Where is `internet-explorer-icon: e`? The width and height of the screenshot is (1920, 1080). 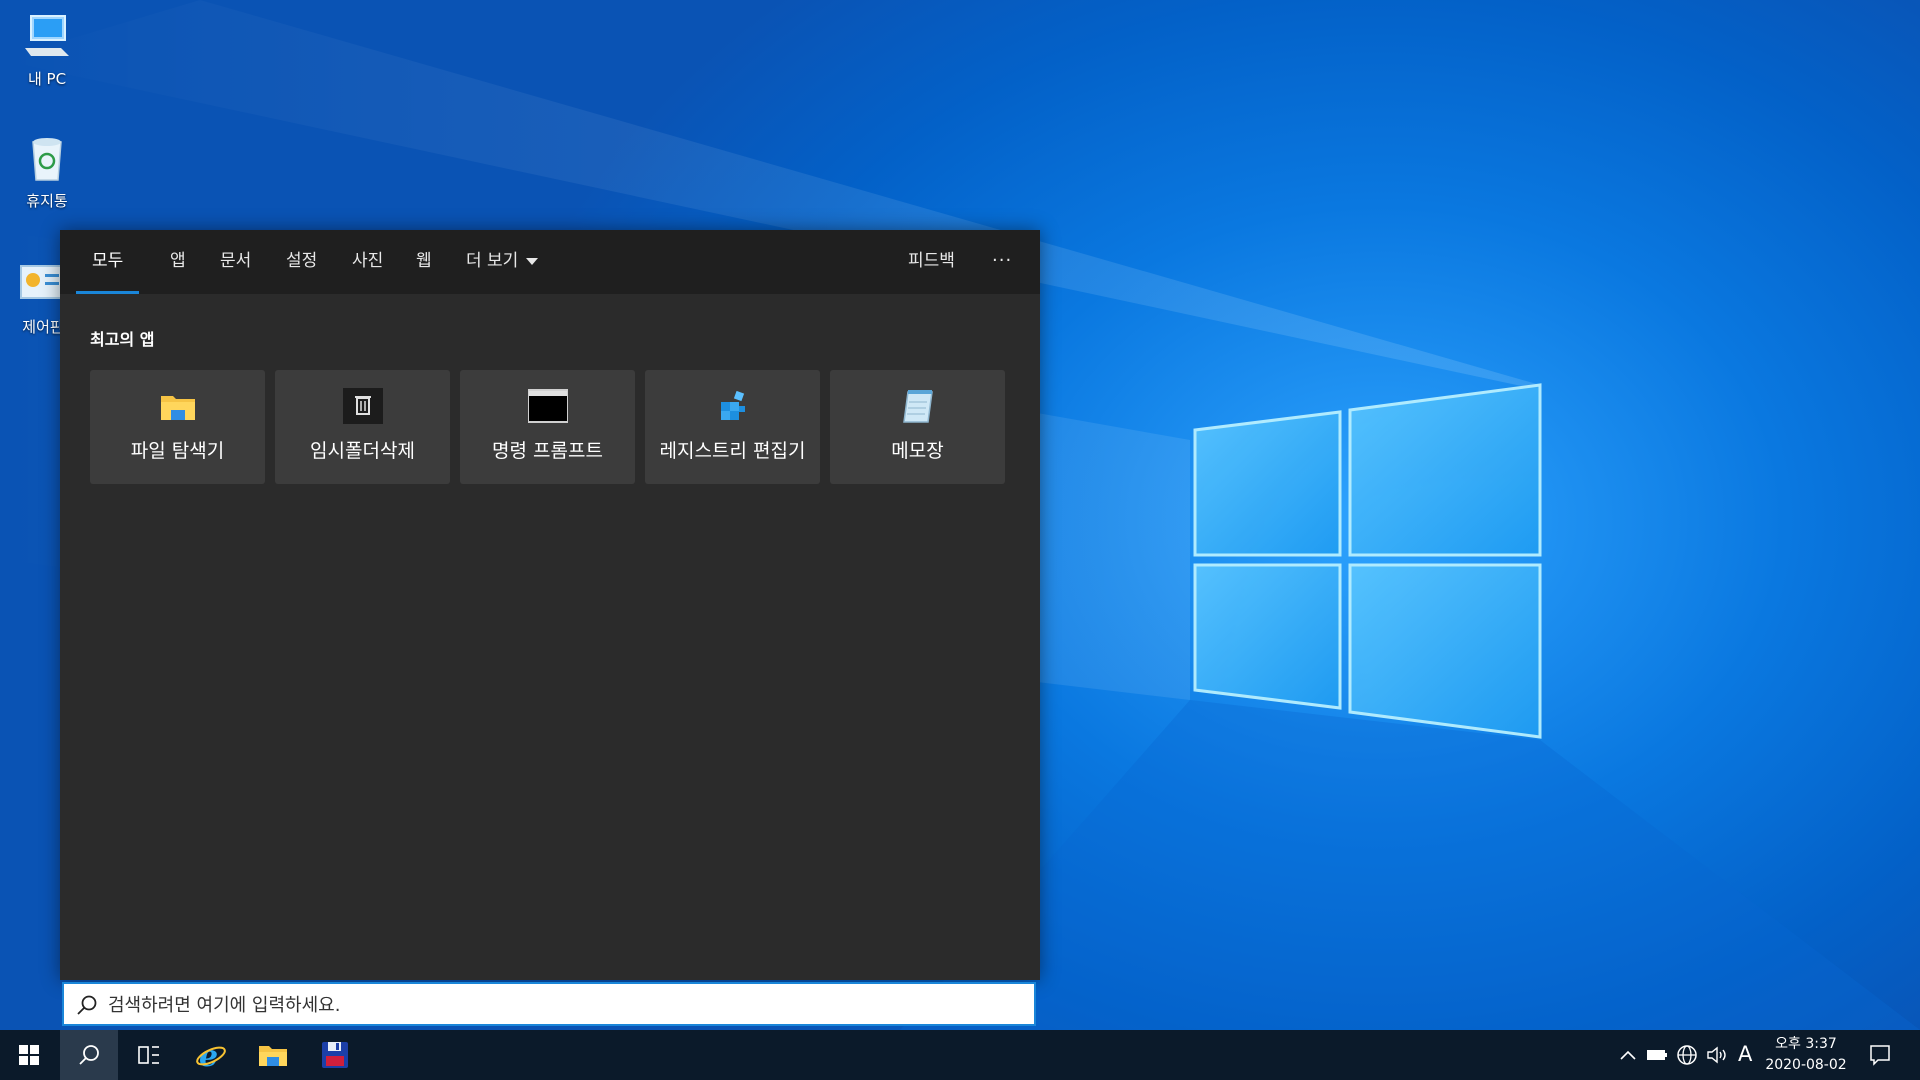
internet-explorer-icon: e is located at coordinates (211, 1055).